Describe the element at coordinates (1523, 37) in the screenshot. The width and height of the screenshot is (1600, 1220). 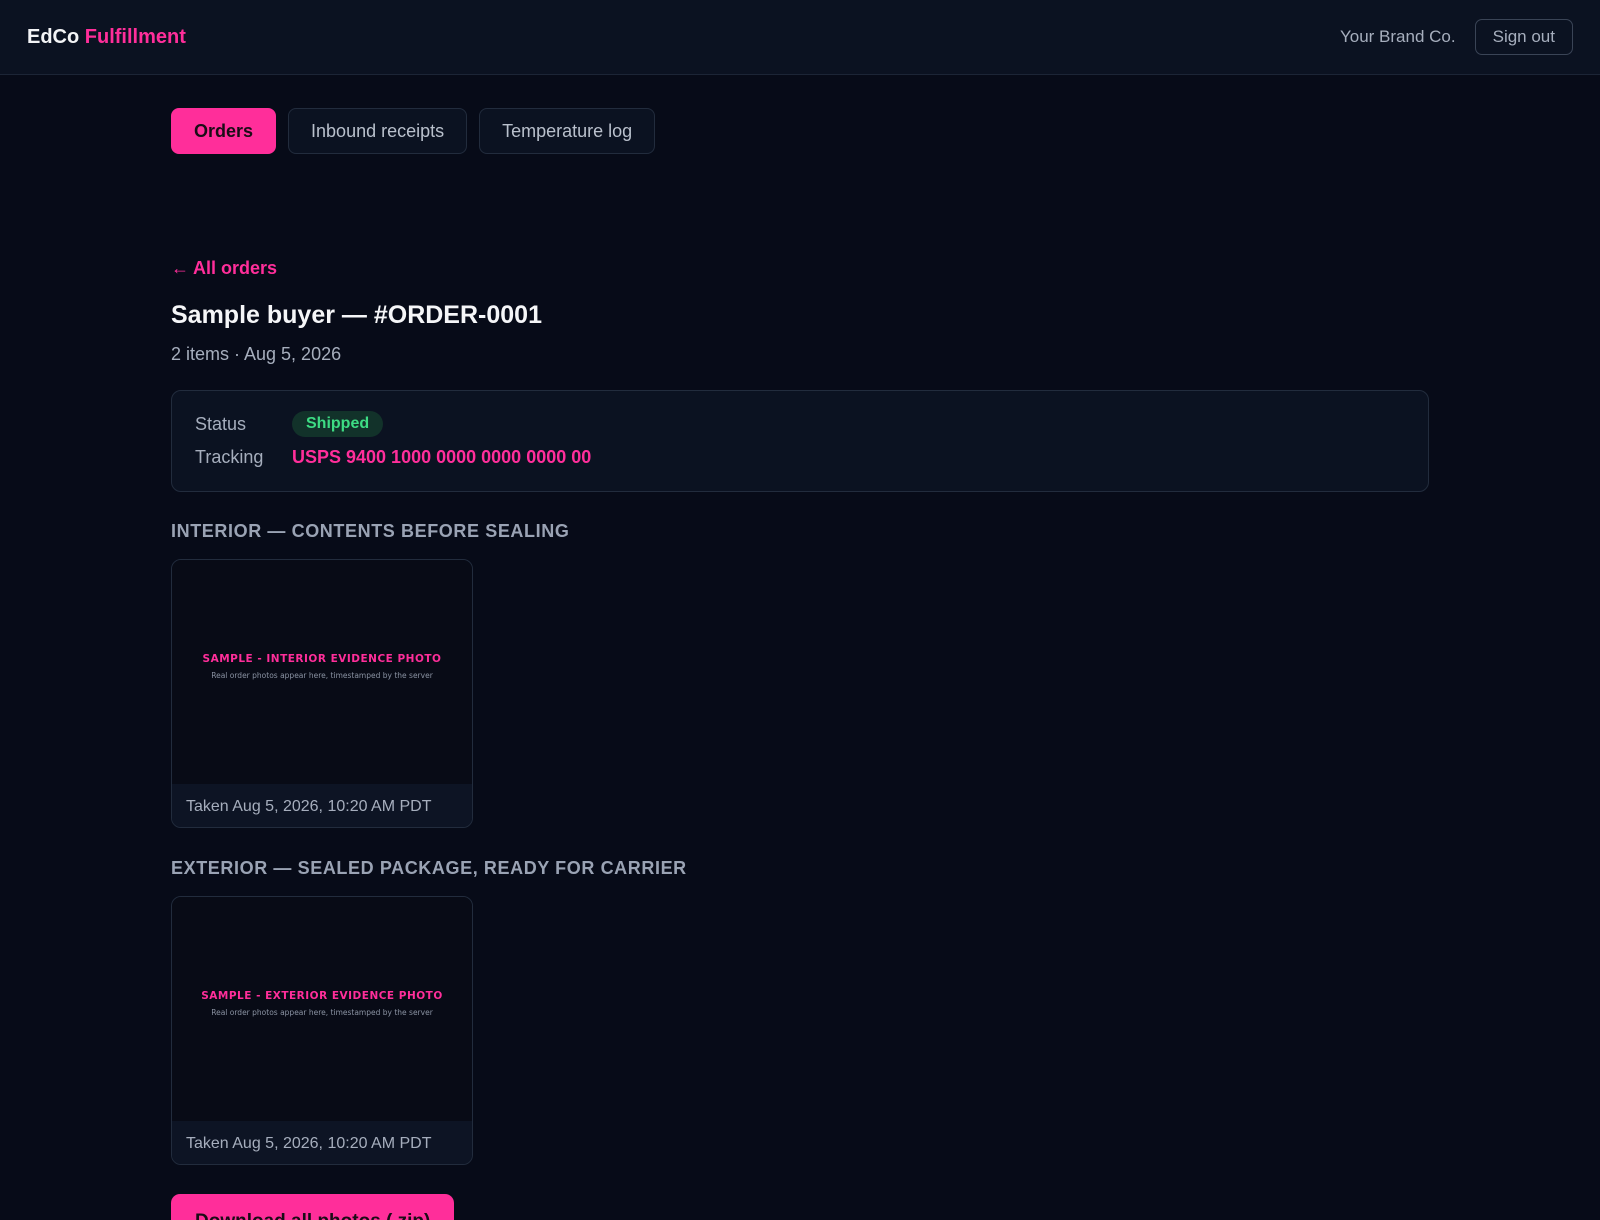
I see `sign-out-button: Sign out` at that location.